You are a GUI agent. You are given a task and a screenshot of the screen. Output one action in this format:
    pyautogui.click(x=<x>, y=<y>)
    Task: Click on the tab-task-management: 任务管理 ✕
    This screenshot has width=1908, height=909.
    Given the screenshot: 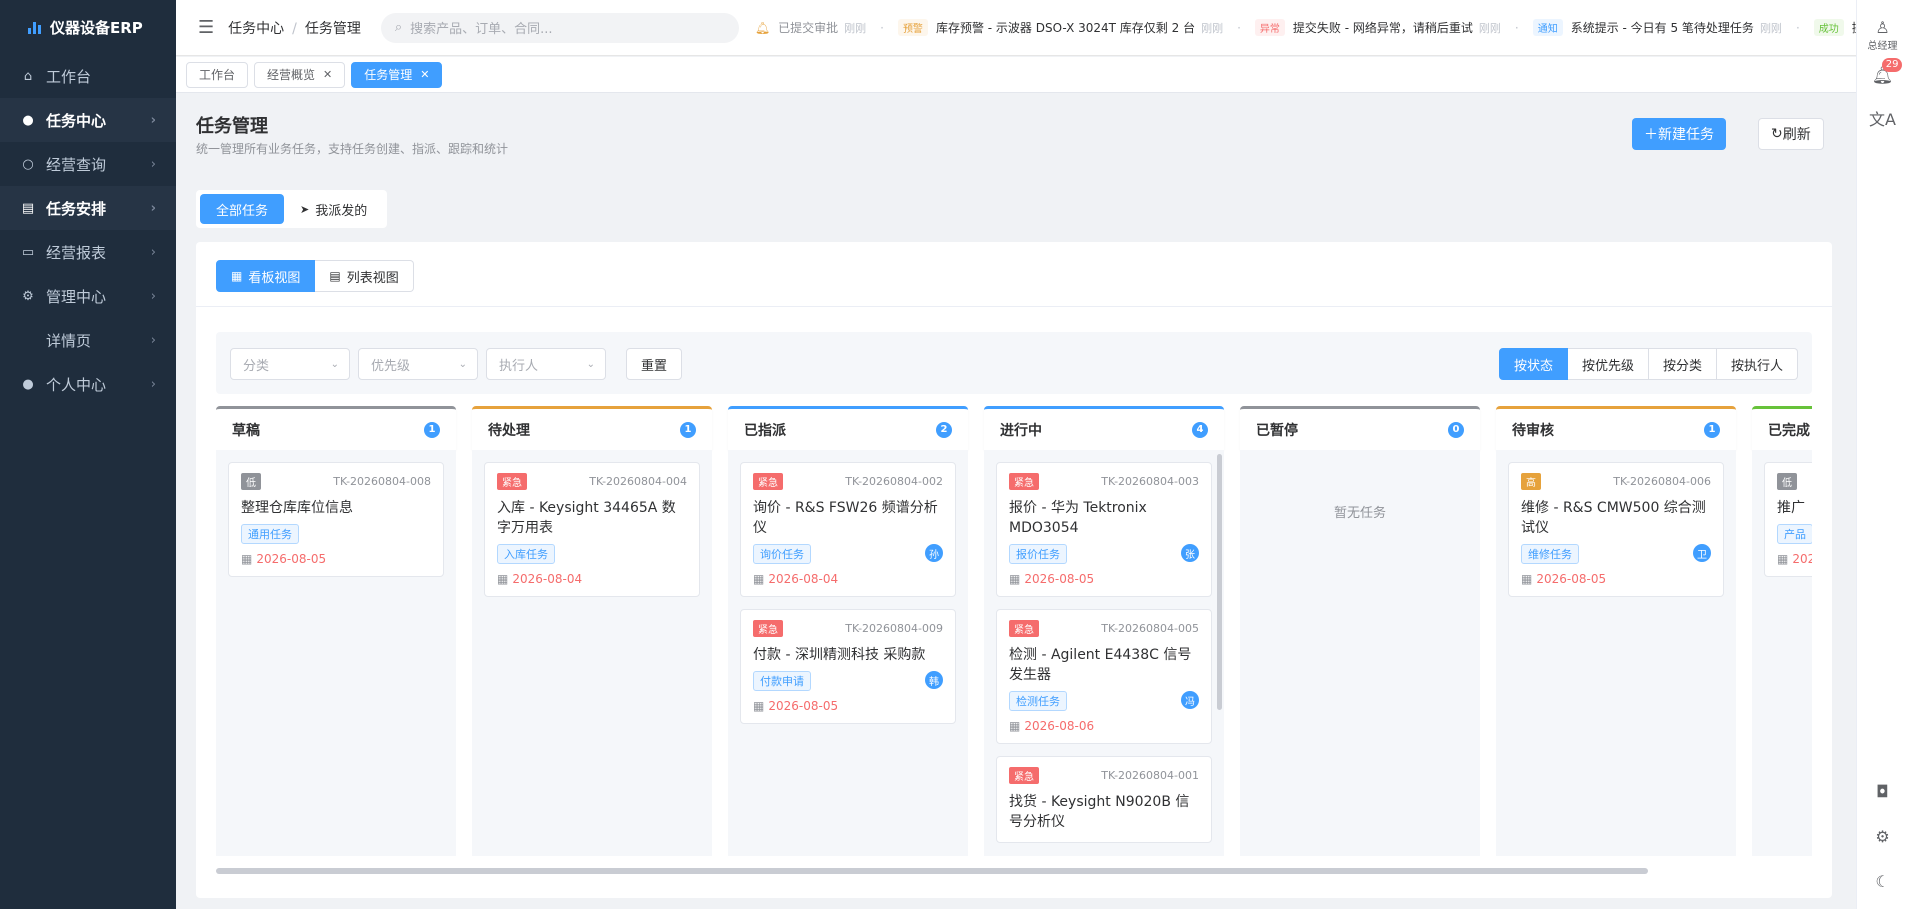 What is the action you would take?
    pyautogui.click(x=397, y=74)
    